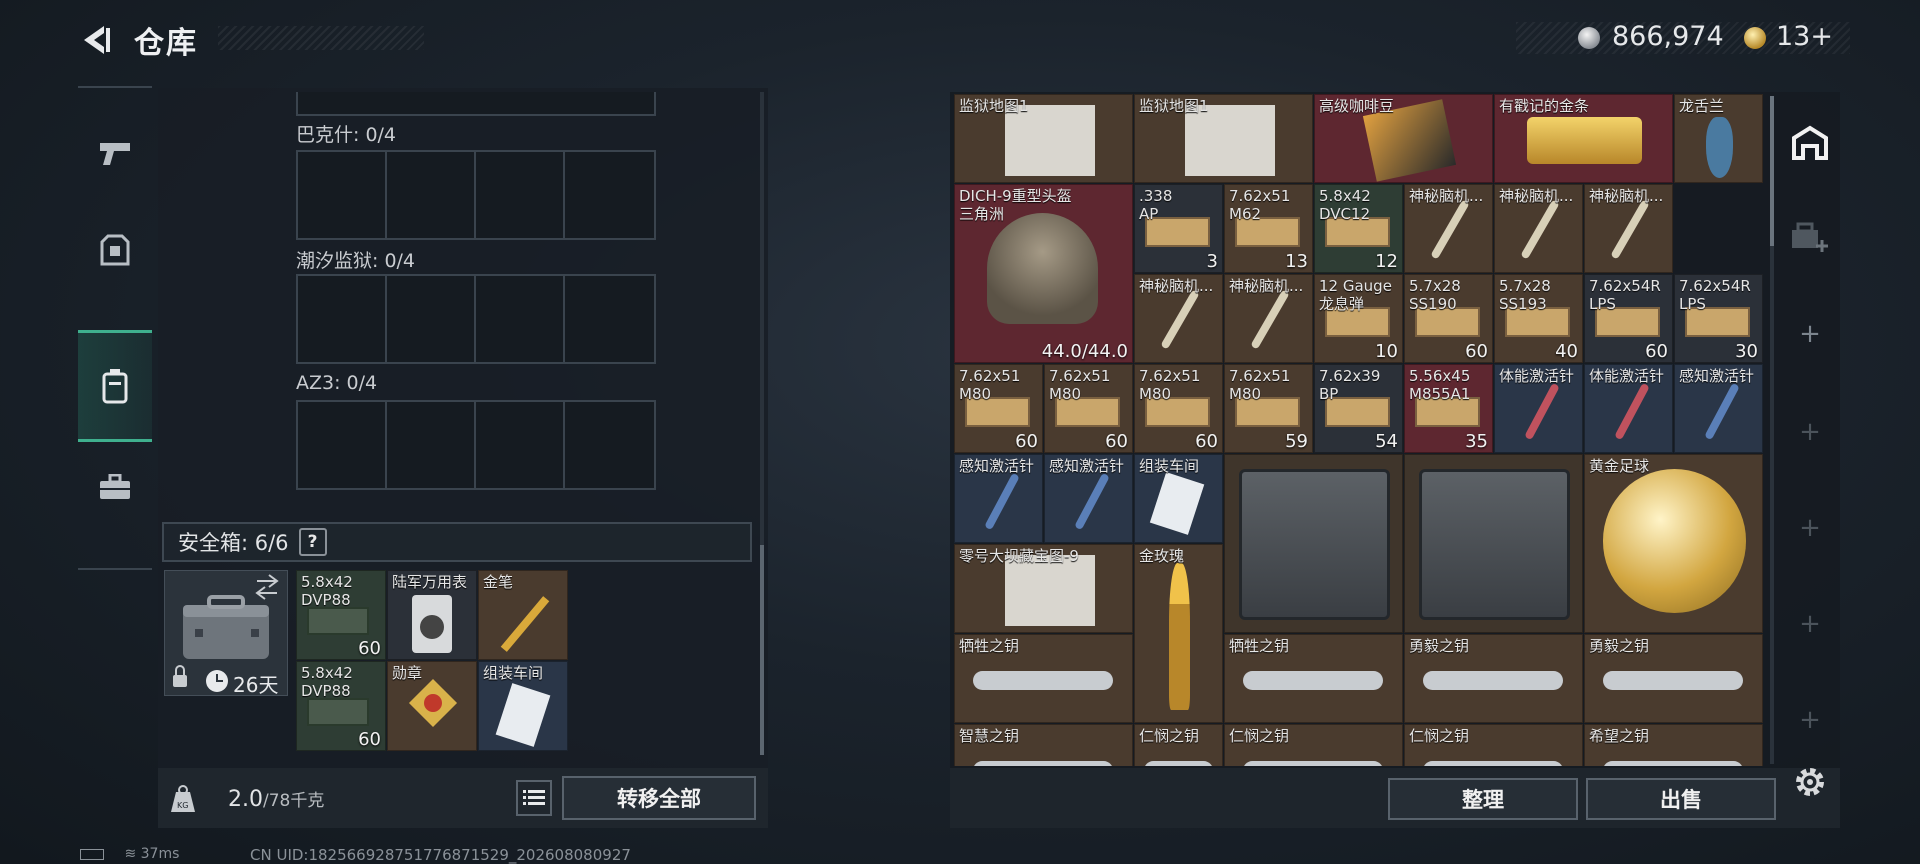  Describe the element at coordinates (1673, 543) in the screenshot. I see `stash-item-cell: 黄金足球` at that location.